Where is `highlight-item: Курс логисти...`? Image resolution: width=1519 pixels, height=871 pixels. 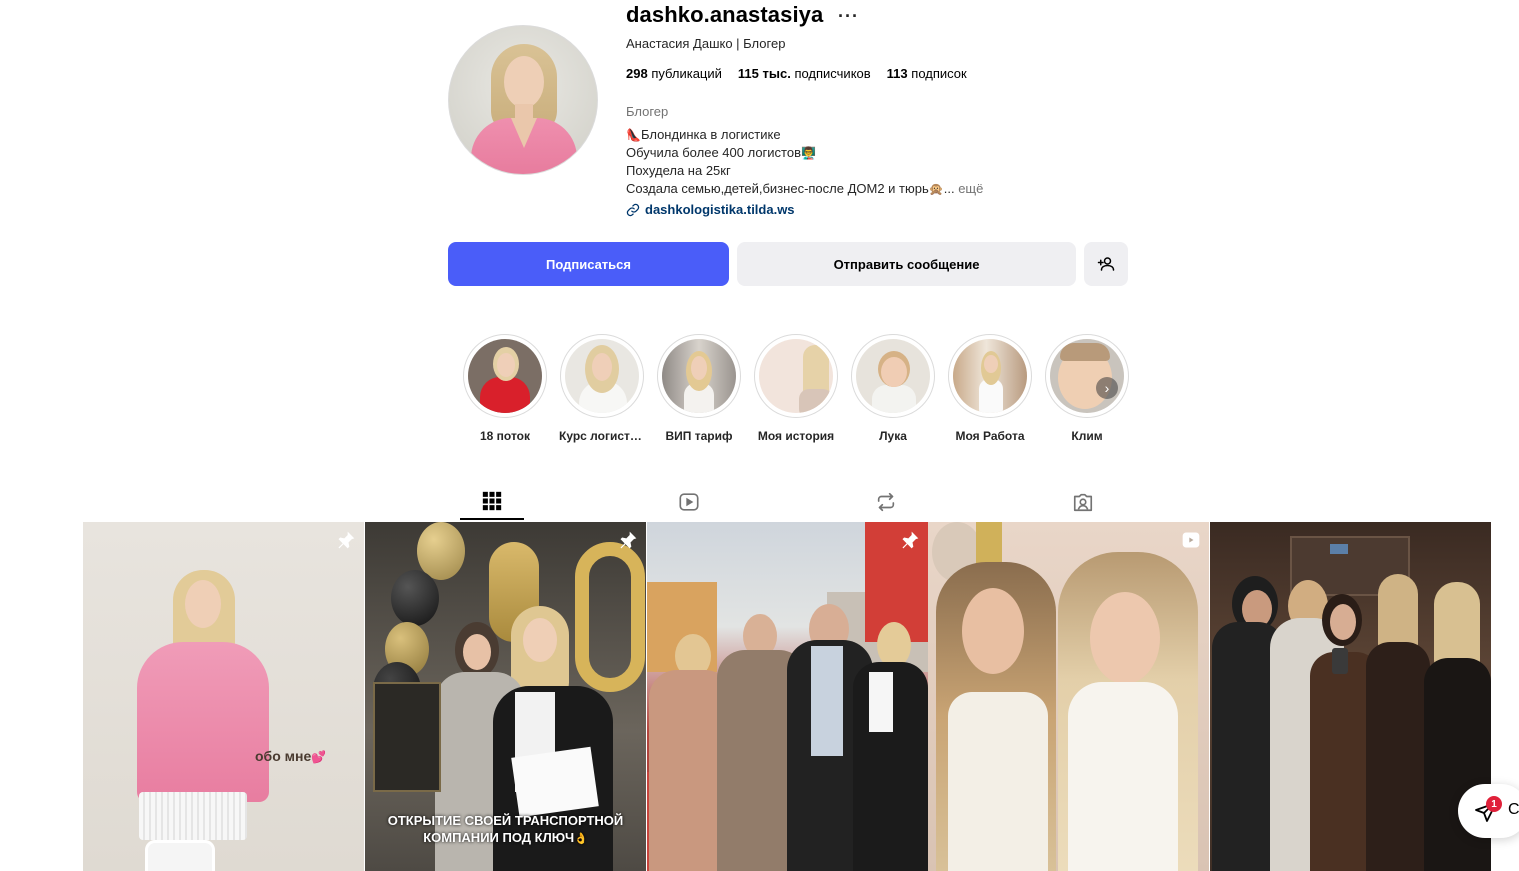 highlight-item: Курс логисти... is located at coordinates (602, 388).